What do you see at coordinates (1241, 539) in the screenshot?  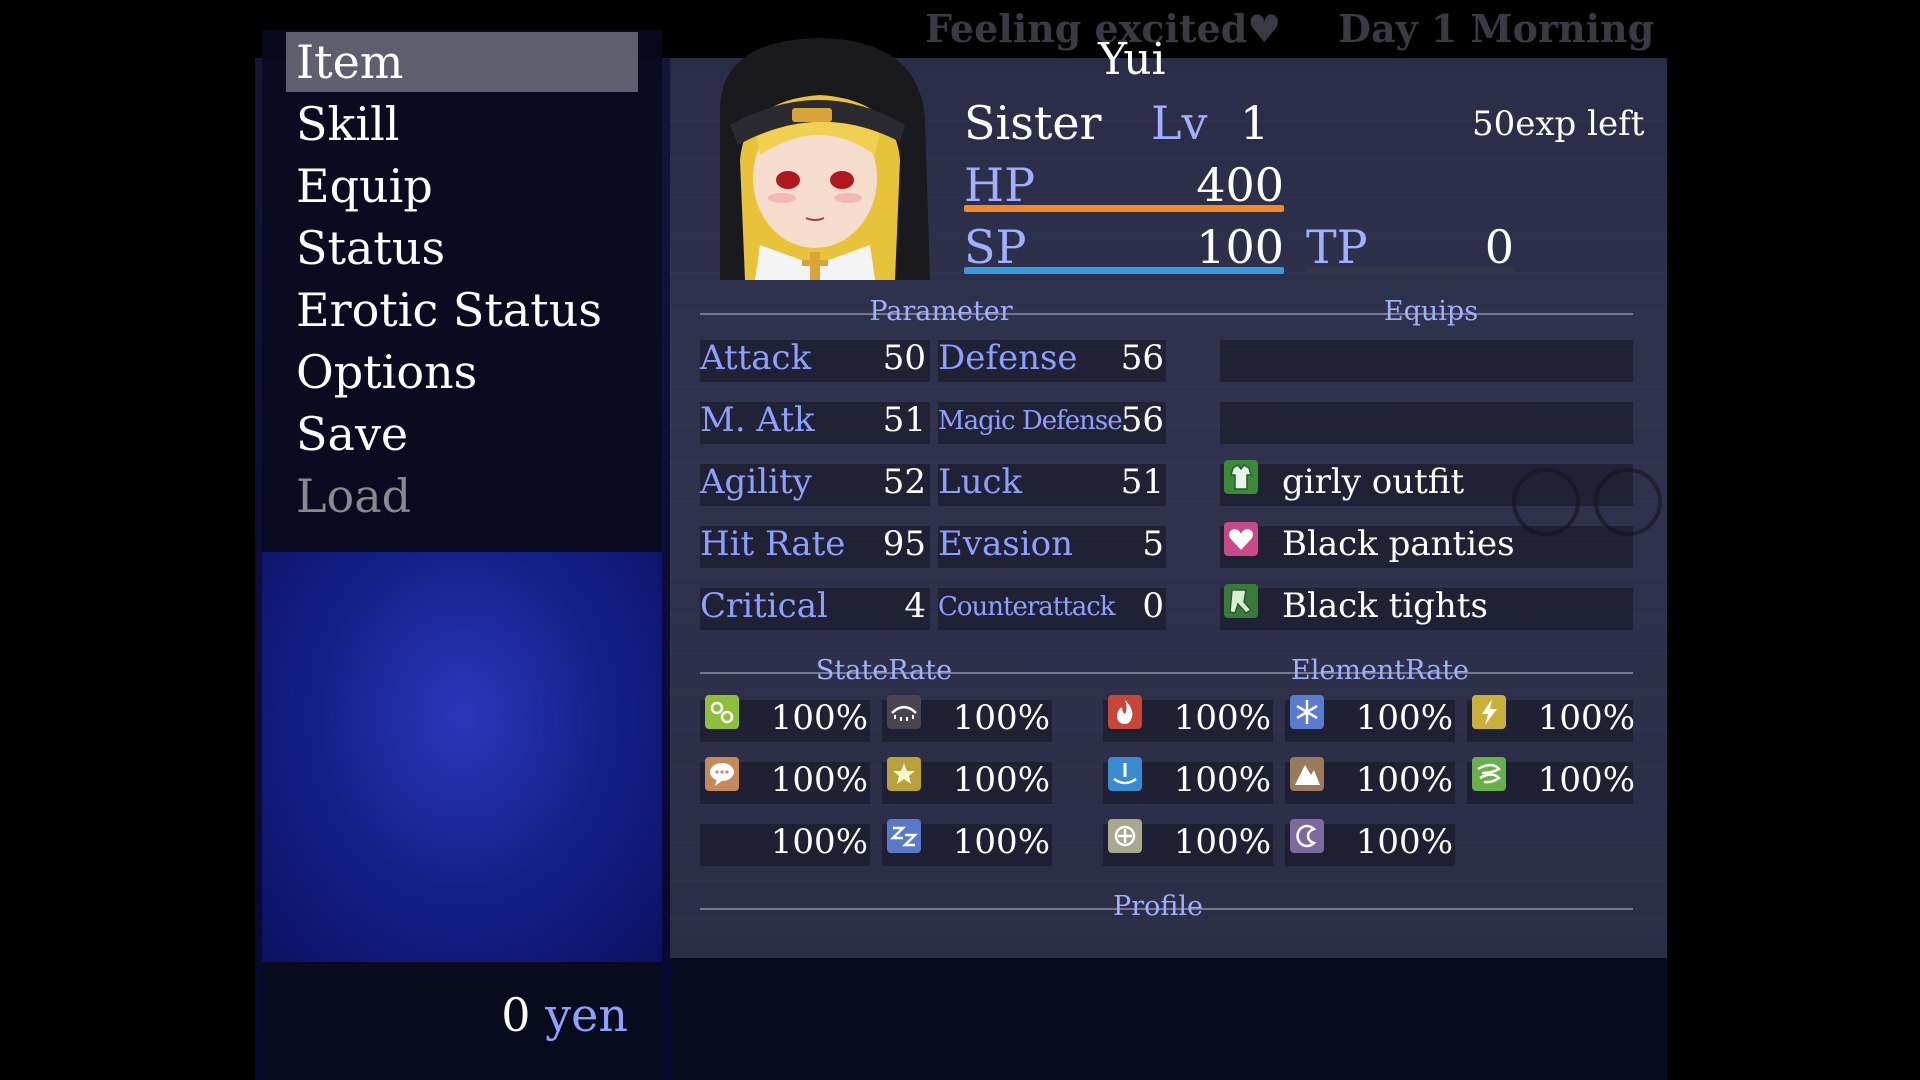 I see `heart-icon` at bounding box center [1241, 539].